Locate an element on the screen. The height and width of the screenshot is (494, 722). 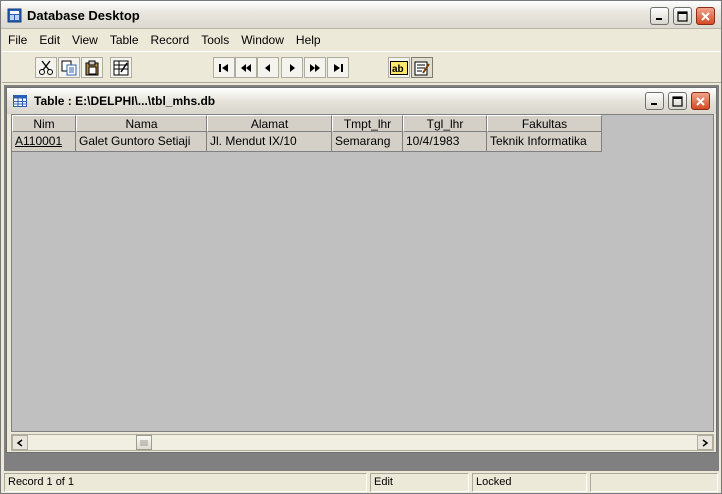
next-record-icon is located at coordinates (292, 67).